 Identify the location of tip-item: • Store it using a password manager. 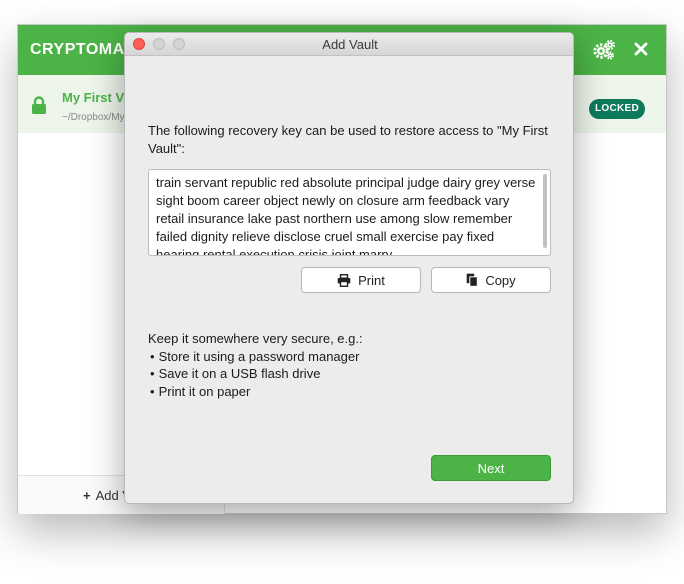
(255, 356).